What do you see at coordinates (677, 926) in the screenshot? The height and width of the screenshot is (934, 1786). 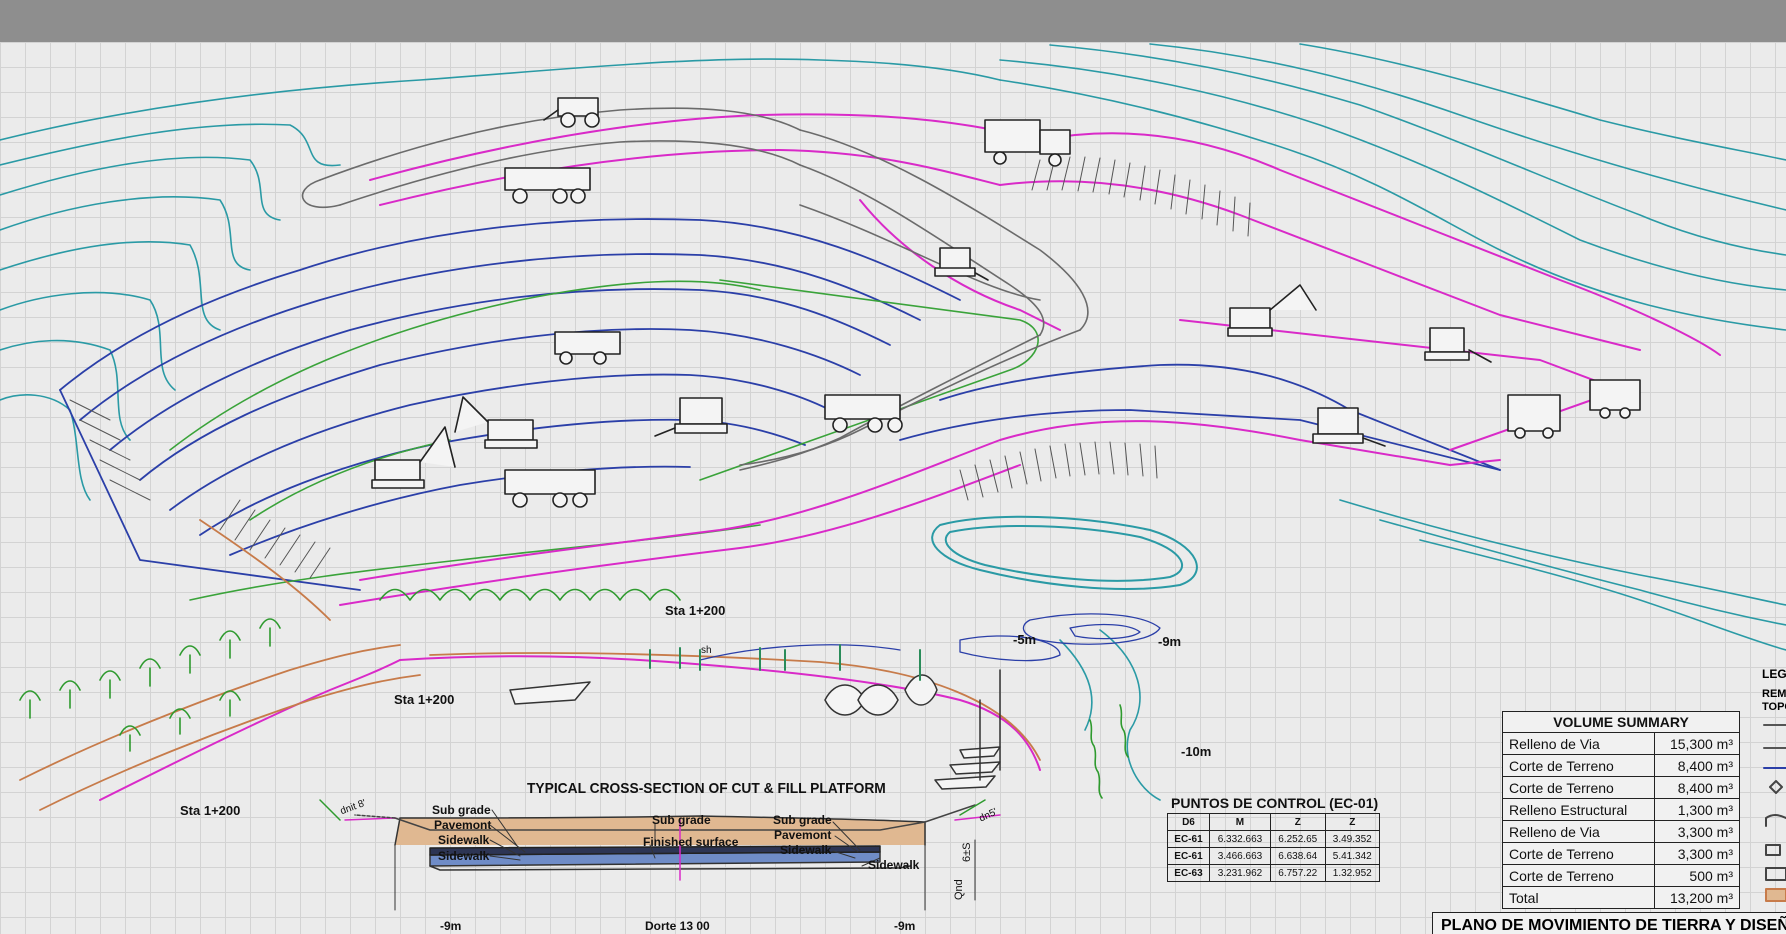 I see `cross-section-dimension: Dorte 13 00` at bounding box center [677, 926].